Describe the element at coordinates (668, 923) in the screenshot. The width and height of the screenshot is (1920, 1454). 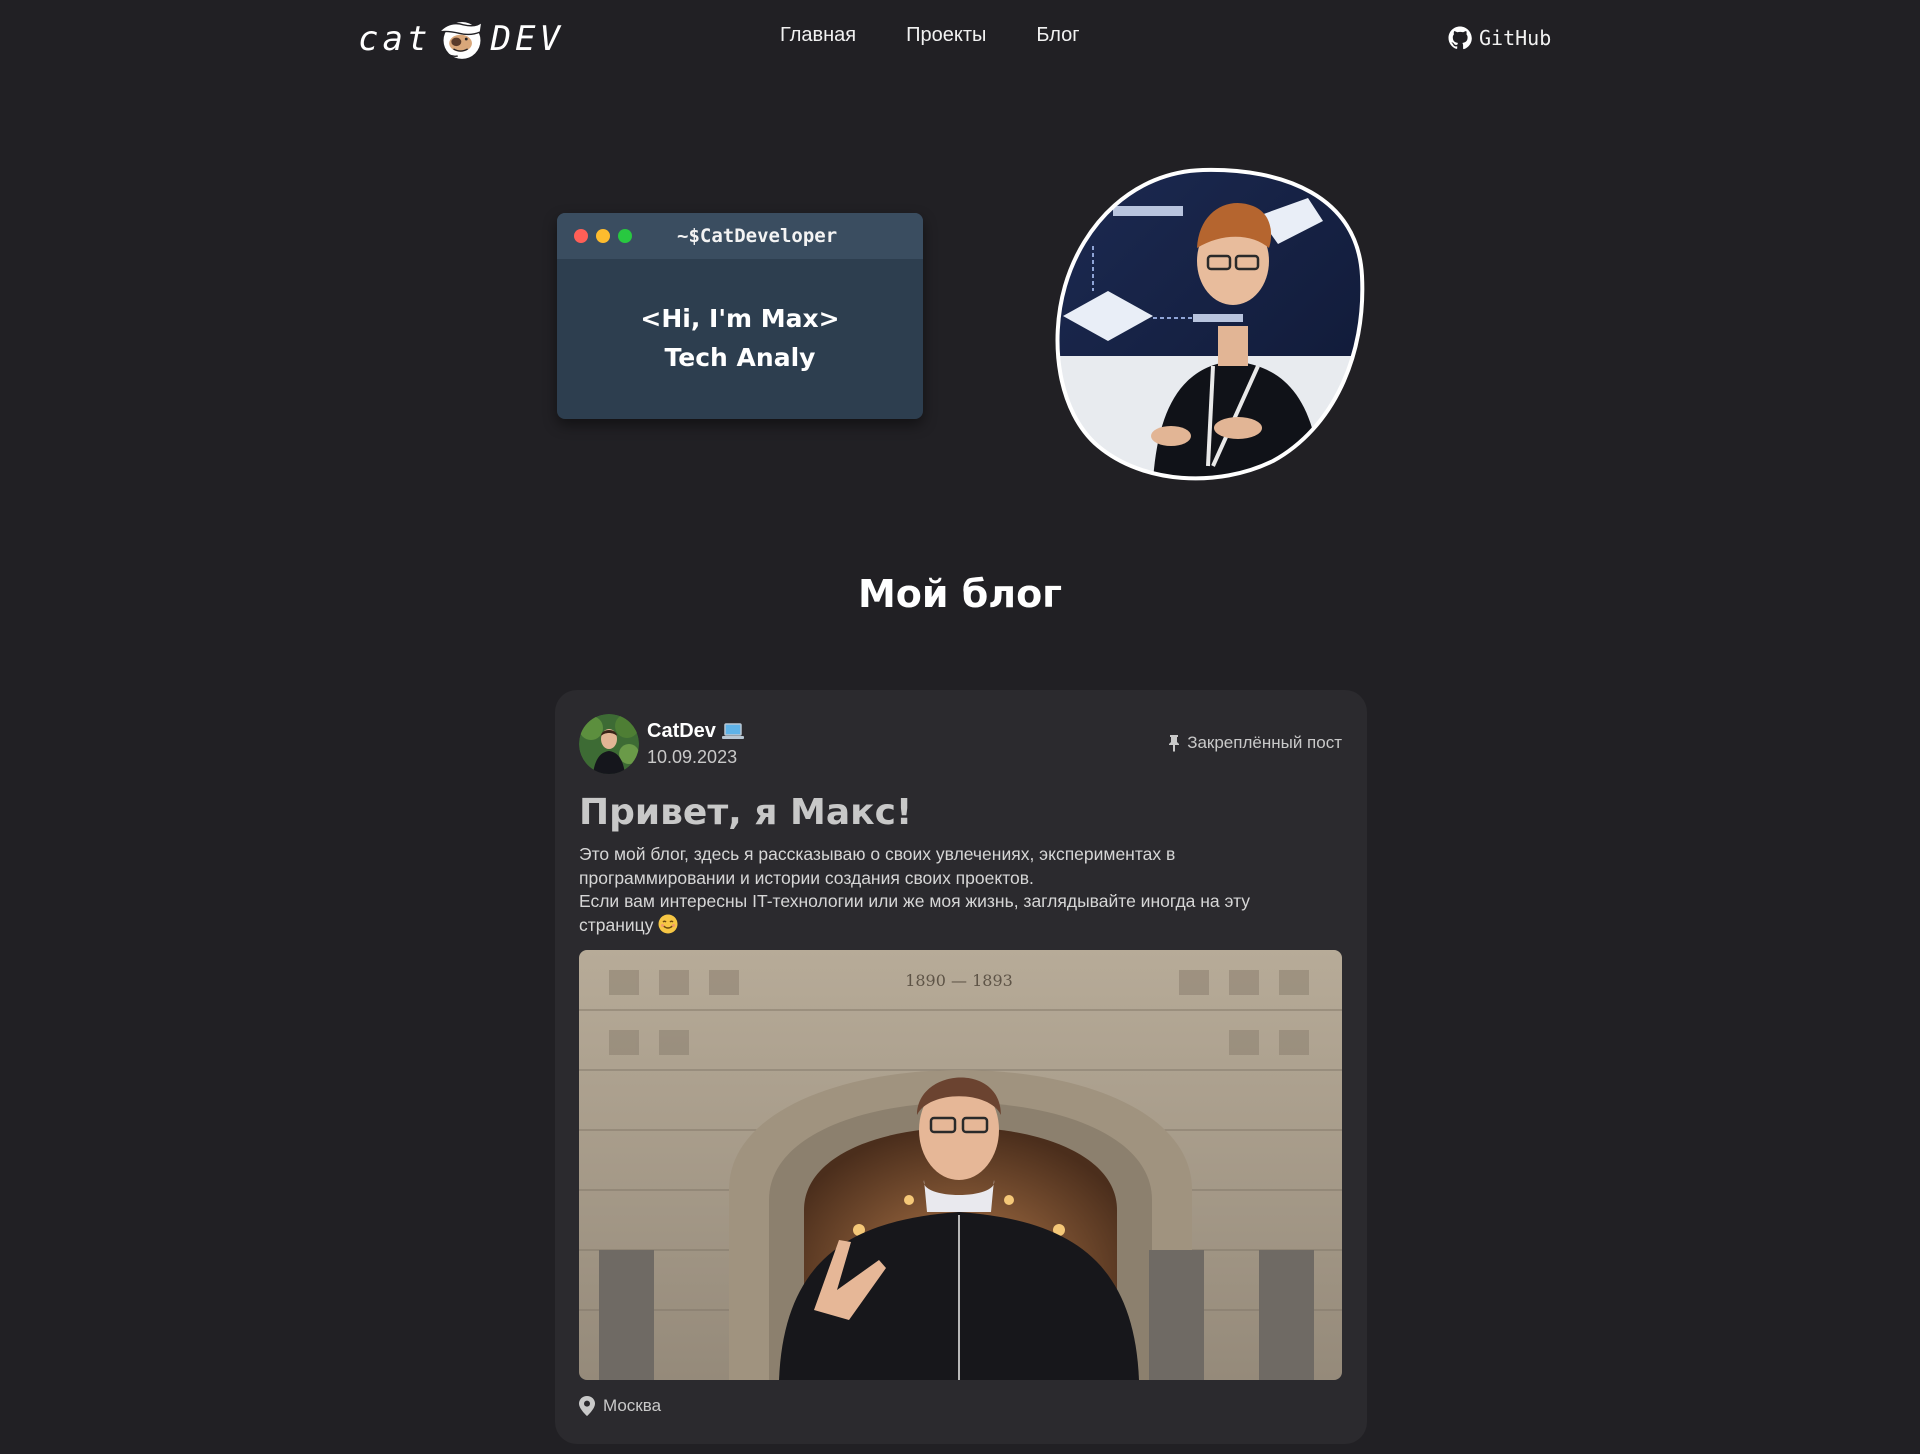
I see `smiling-face-icon` at that location.